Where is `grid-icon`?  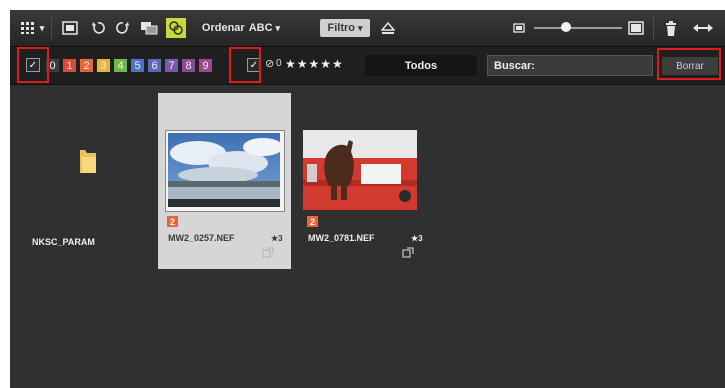
grid-icon is located at coordinates (27, 28).